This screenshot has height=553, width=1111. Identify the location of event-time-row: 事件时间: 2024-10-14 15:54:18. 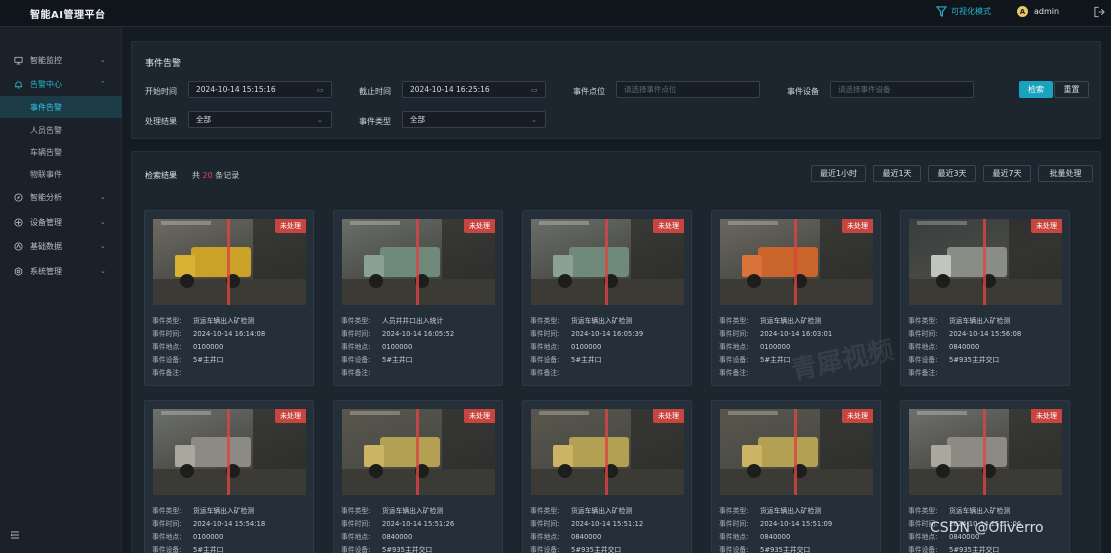
(208, 523).